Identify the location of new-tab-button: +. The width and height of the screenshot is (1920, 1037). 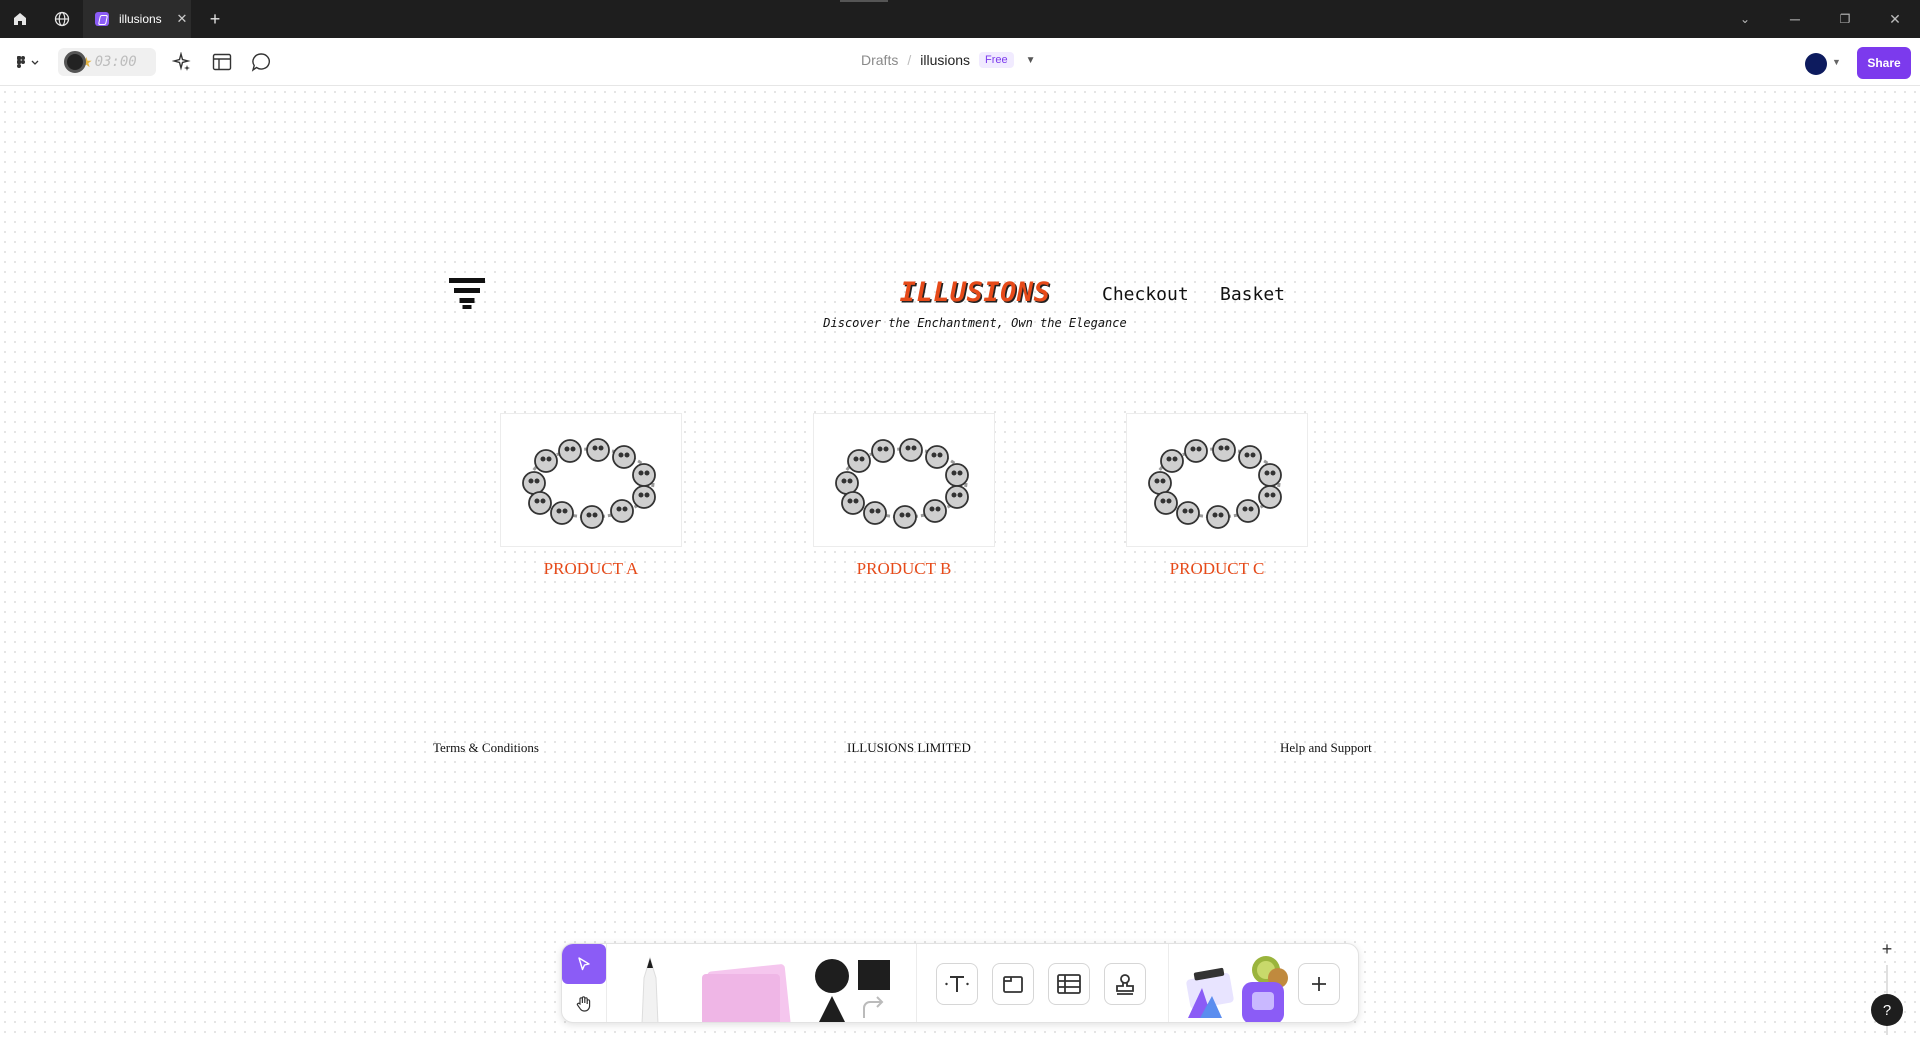
(215, 19).